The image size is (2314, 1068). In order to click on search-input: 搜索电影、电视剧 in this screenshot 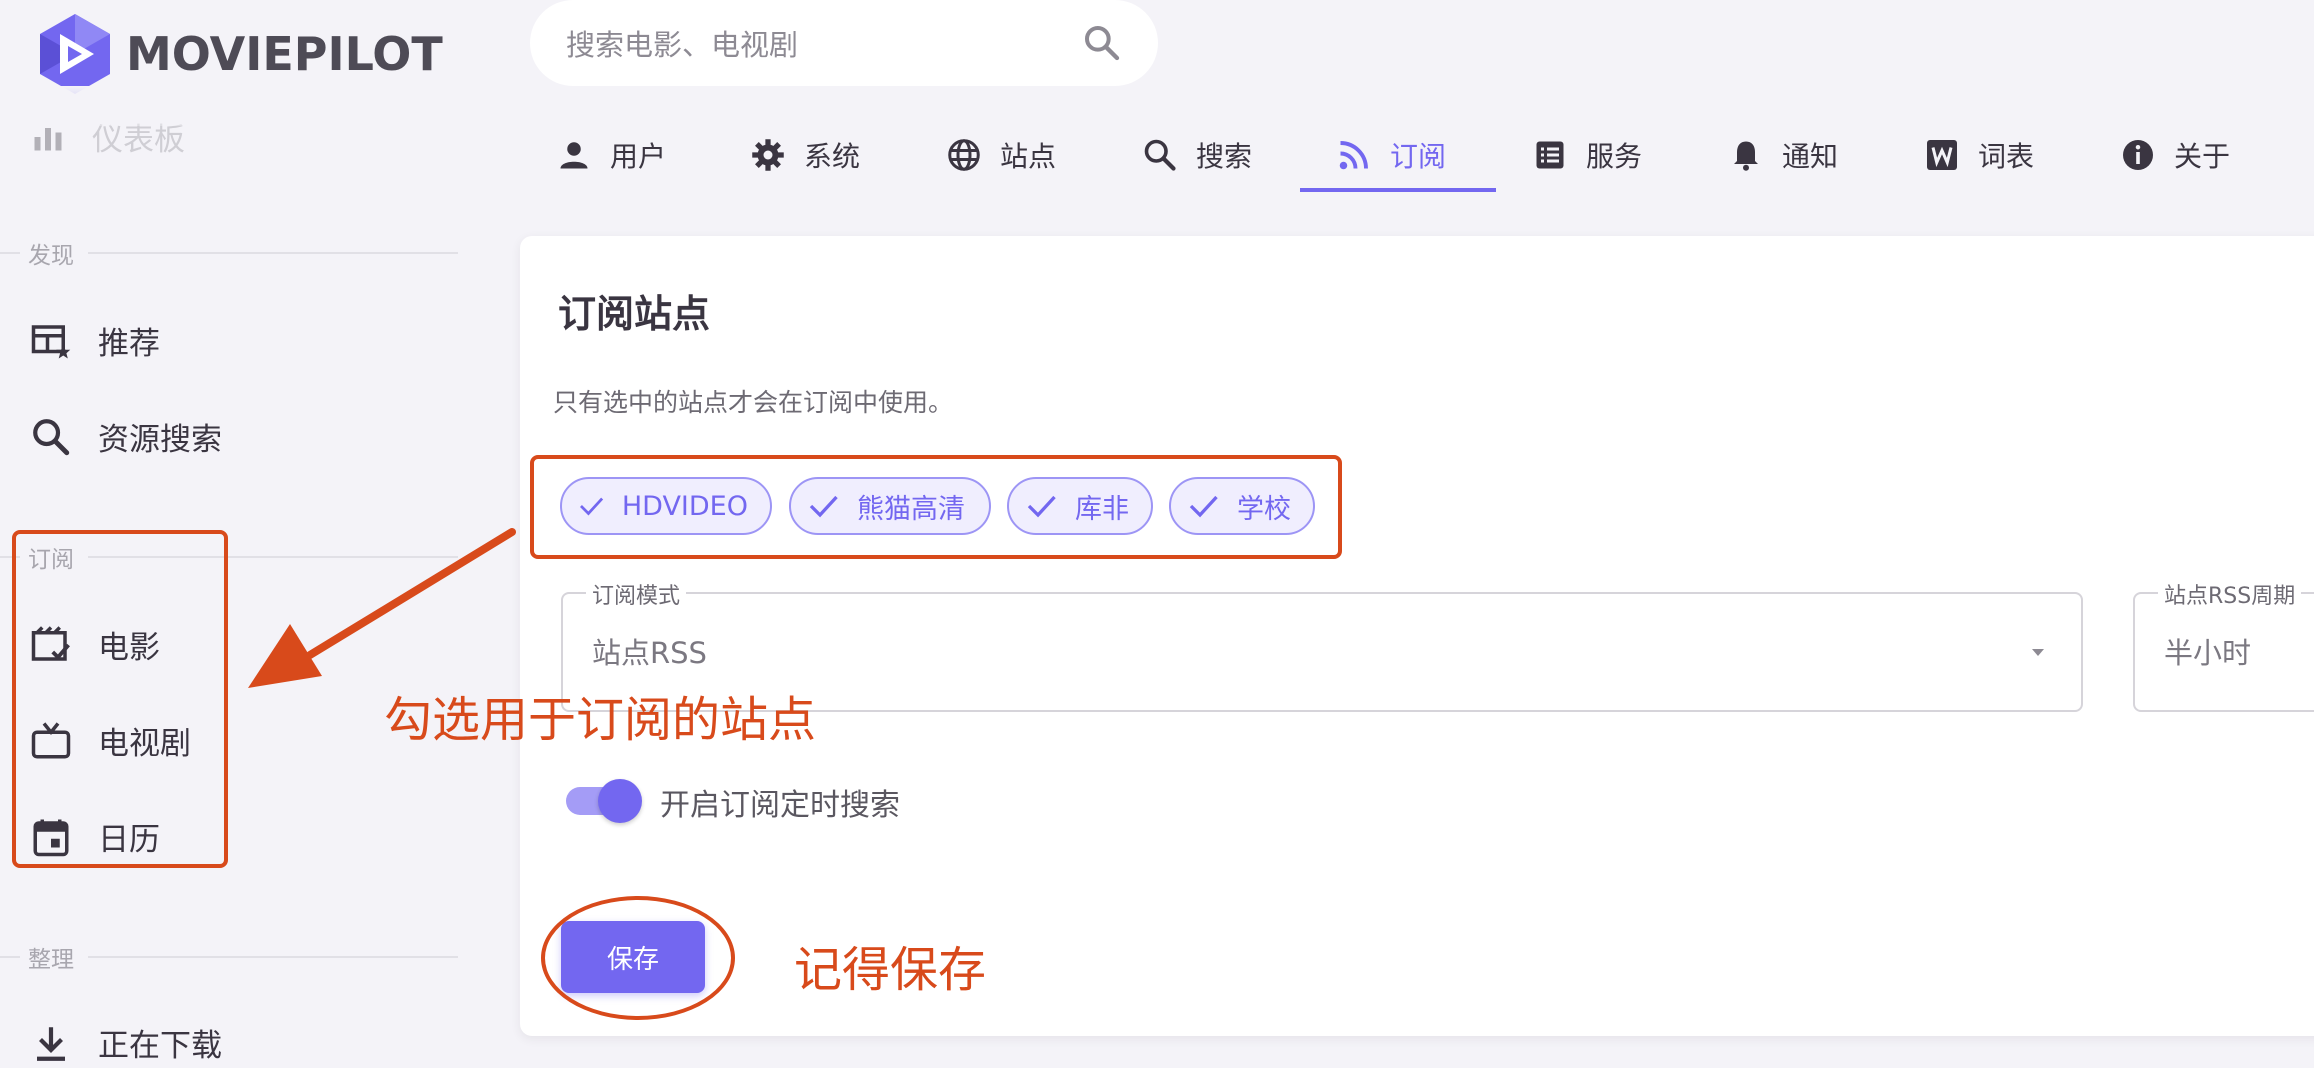, I will do `click(824, 43)`.